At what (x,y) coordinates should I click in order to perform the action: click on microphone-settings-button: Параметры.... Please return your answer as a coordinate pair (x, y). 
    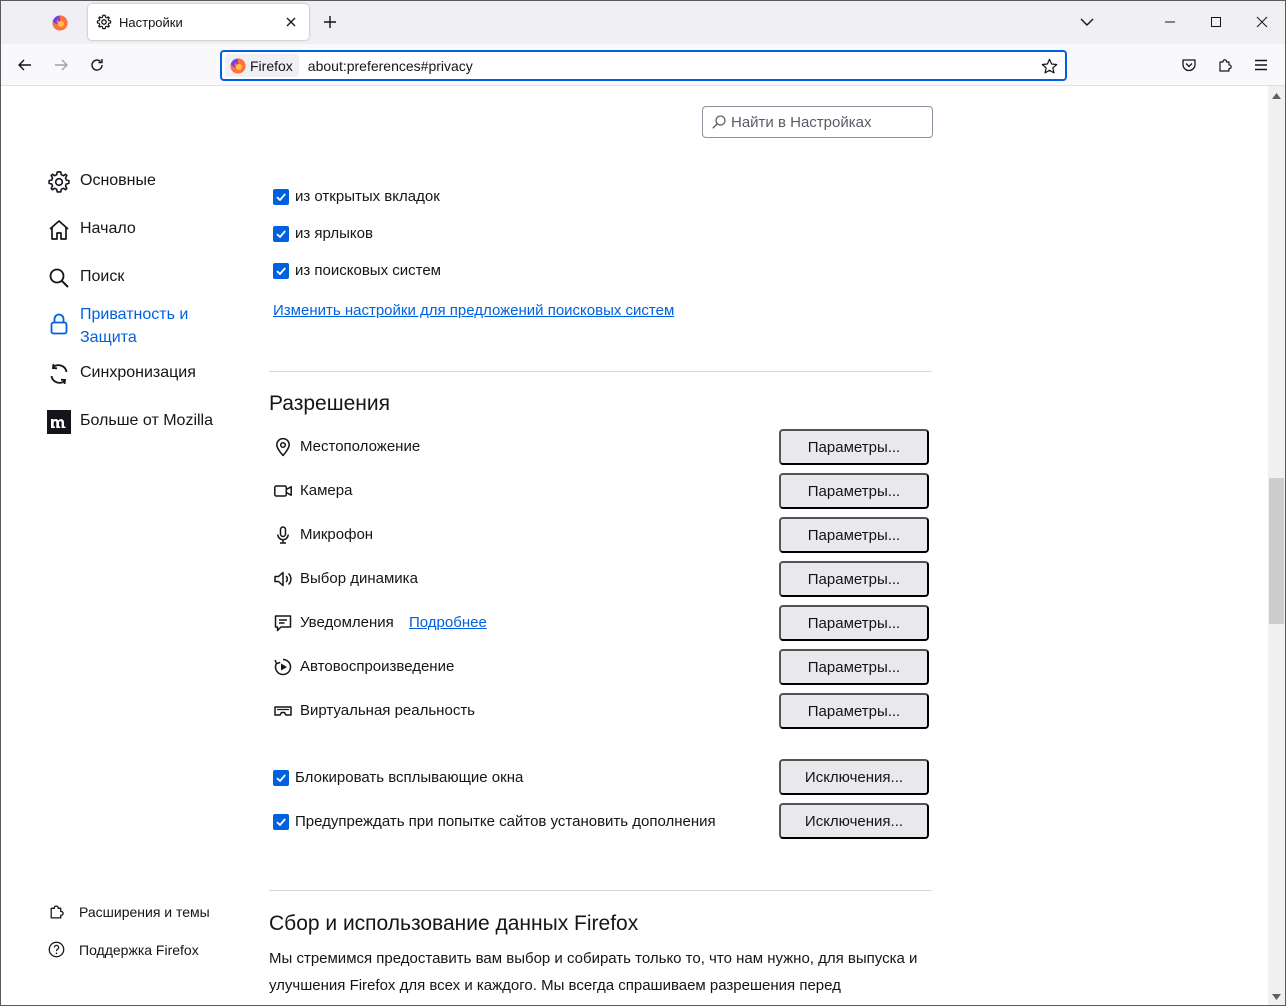
    Looking at the image, I should click on (854, 535).